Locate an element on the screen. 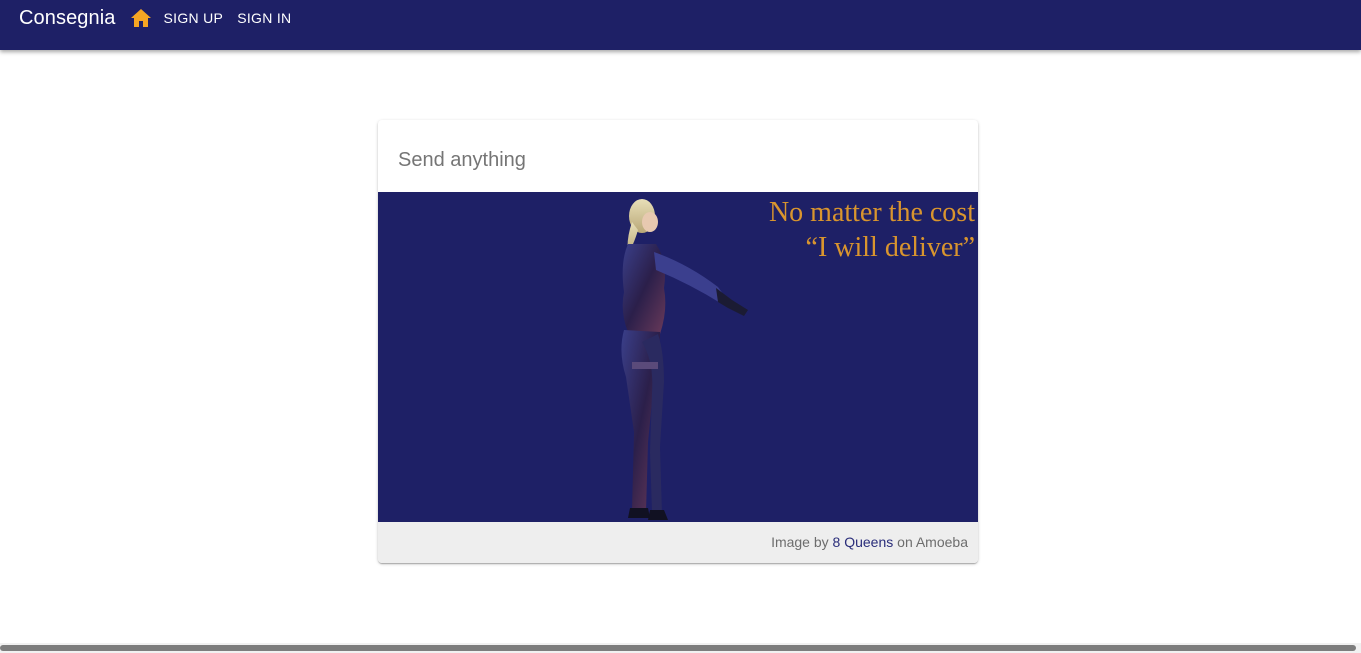 The image size is (1361, 653). horizontal-scrollbar is located at coordinates (680, 648).